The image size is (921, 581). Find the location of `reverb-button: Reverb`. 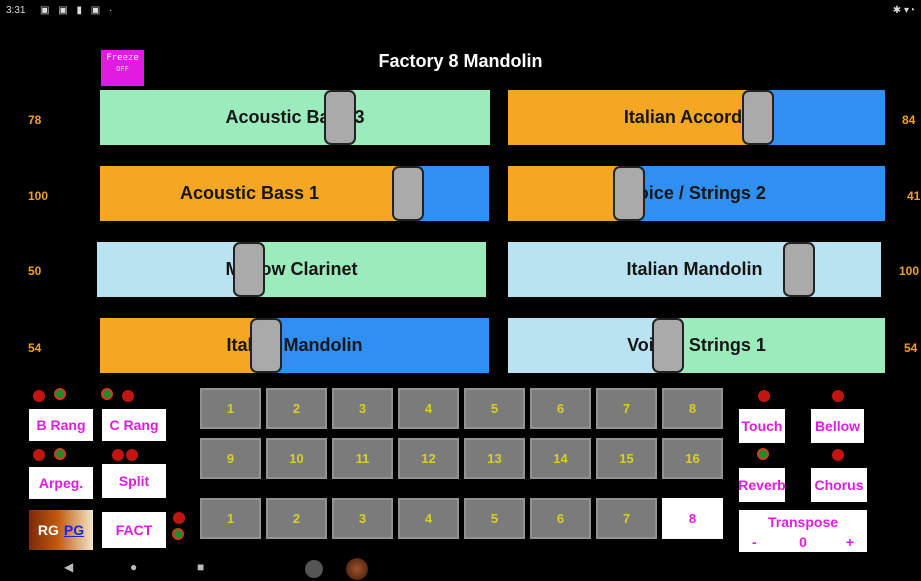

reverb-button: Reverb is located at coordinates (762, 485).